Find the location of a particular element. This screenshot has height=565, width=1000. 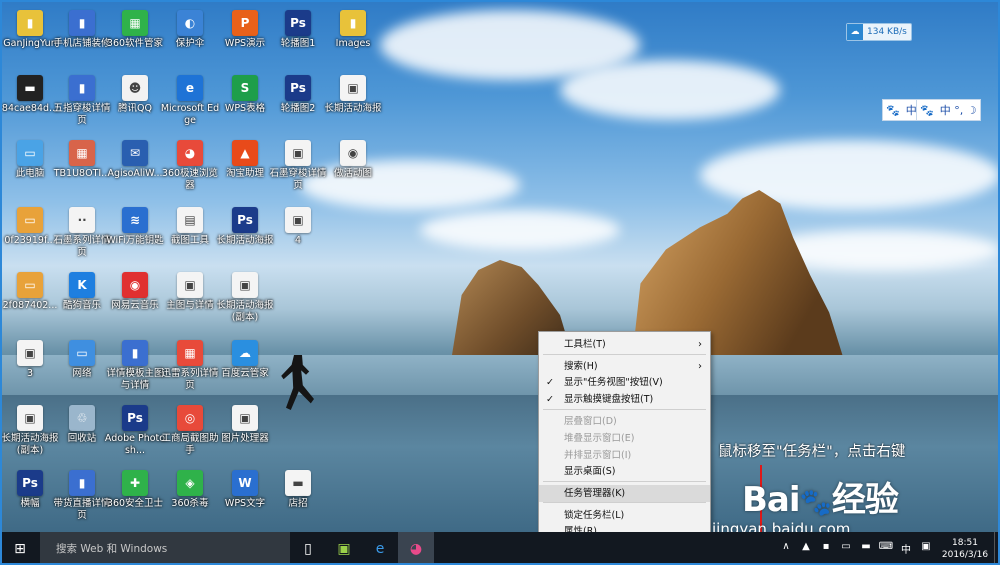

desktop-icon-label: Images is located at coordinates (353, 43).